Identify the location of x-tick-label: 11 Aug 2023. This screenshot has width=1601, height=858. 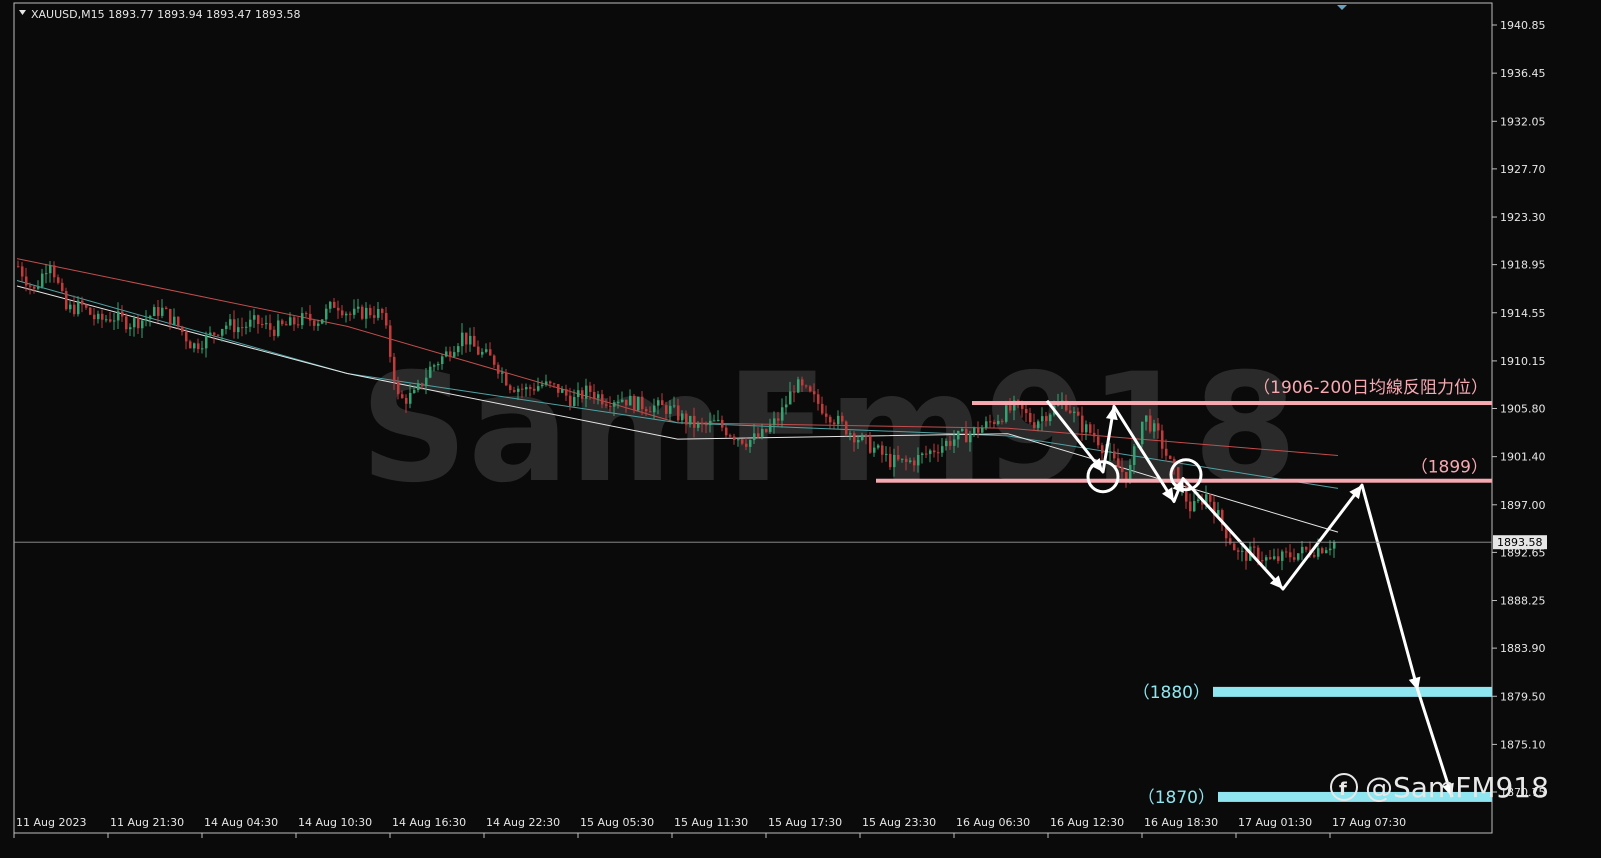
(51, 822).